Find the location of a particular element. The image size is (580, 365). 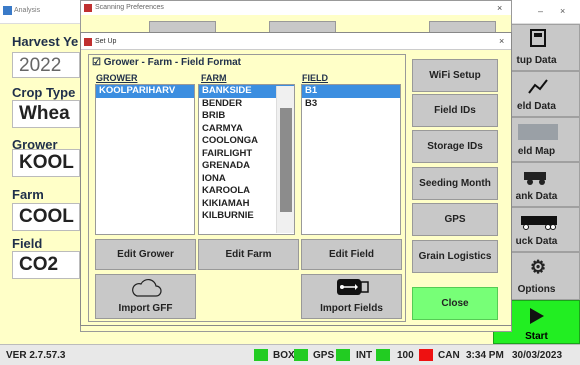

setup-close-icon: × is located at coordinates (501, 41).